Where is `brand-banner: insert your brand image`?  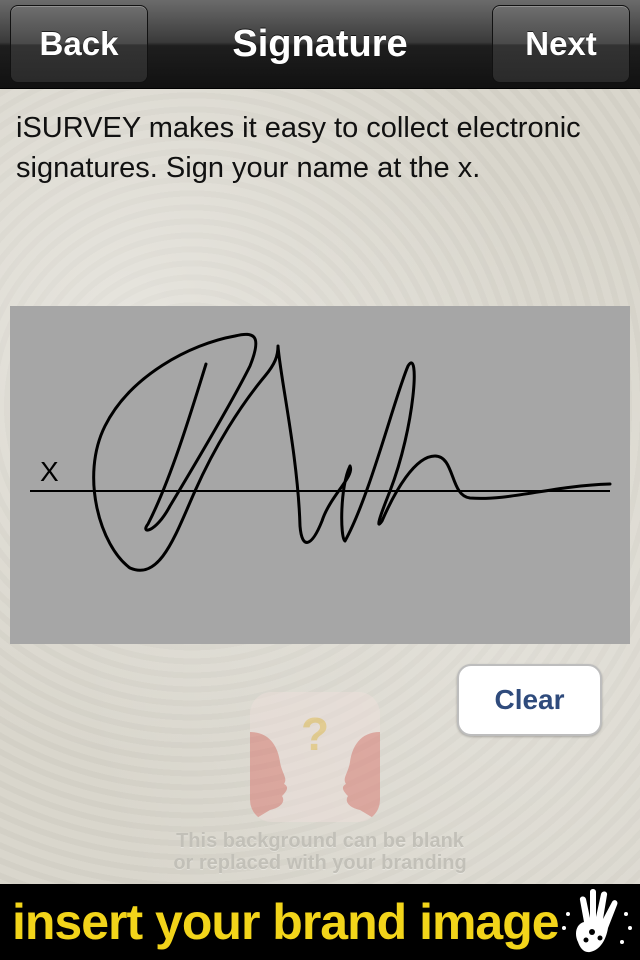 brand-banner: insert your brand image is located at coordinates (320, 922).